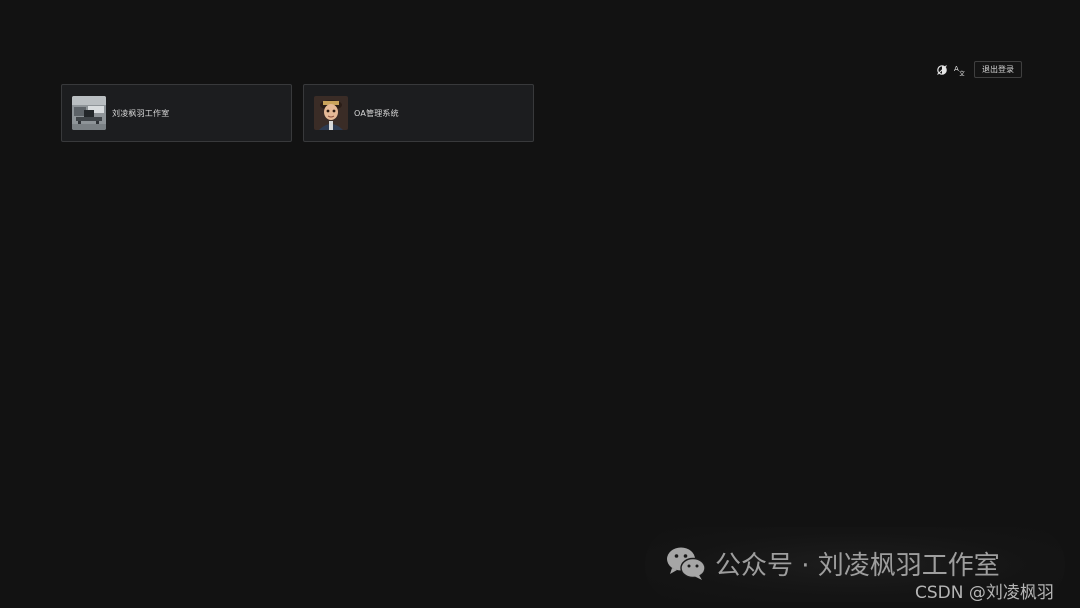 The image size is (1080, 608). What do you see at coordinates (998, 69) in the screenshot?
I see `logout-button: 退出登录` at bounding box center [998, 69].